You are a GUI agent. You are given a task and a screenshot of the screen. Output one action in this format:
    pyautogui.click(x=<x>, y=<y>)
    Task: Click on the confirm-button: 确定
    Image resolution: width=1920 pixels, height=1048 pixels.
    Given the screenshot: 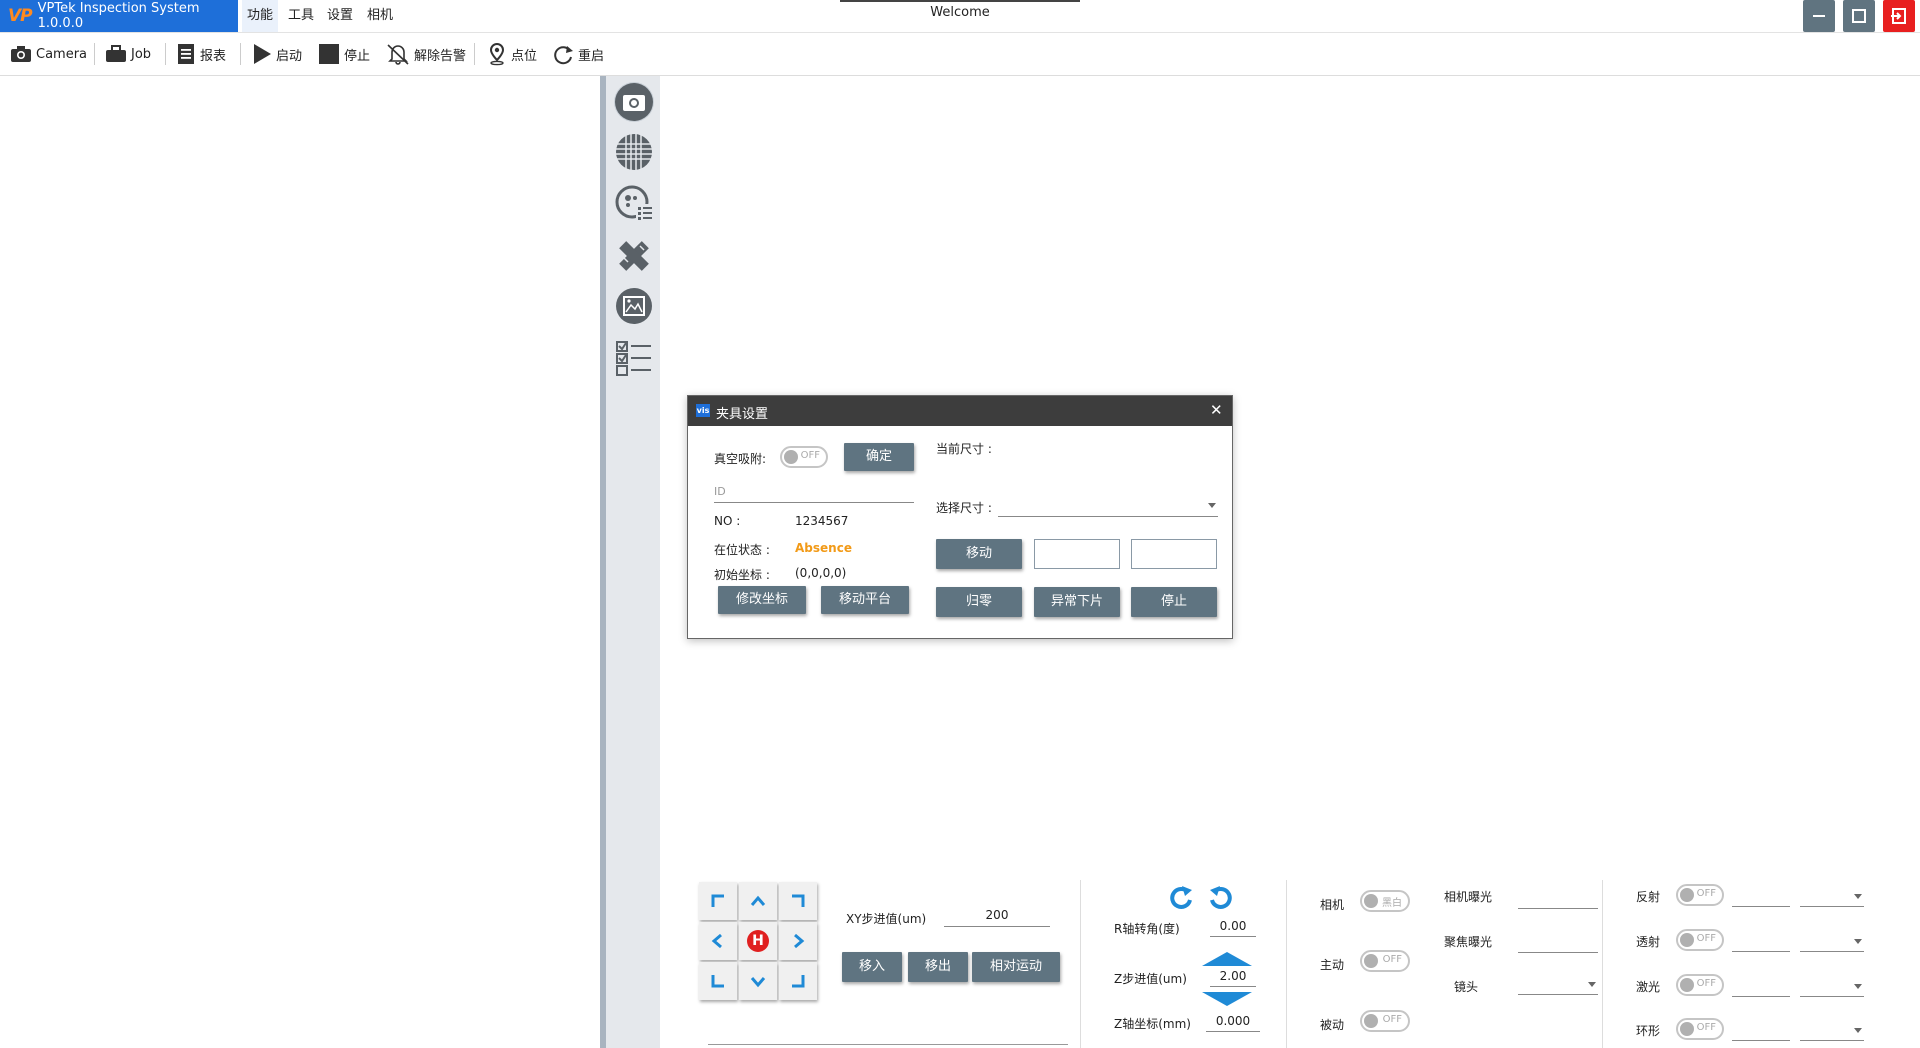 What is the action you would take?
    pyautogui.click(x=879, y=457)
    